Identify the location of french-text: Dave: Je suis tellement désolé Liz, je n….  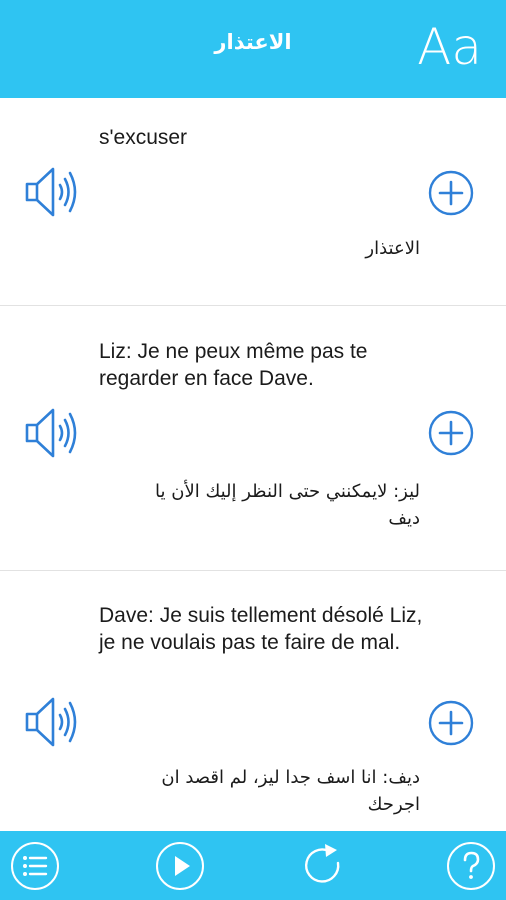
(261, 629).